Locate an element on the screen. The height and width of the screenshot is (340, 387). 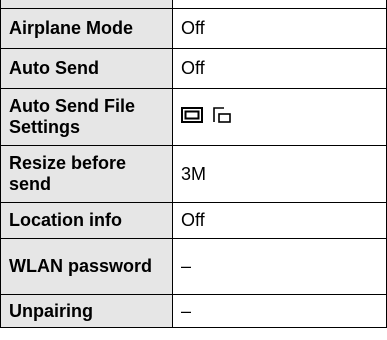
row-label: Location info is located at coordinates (86, 220).